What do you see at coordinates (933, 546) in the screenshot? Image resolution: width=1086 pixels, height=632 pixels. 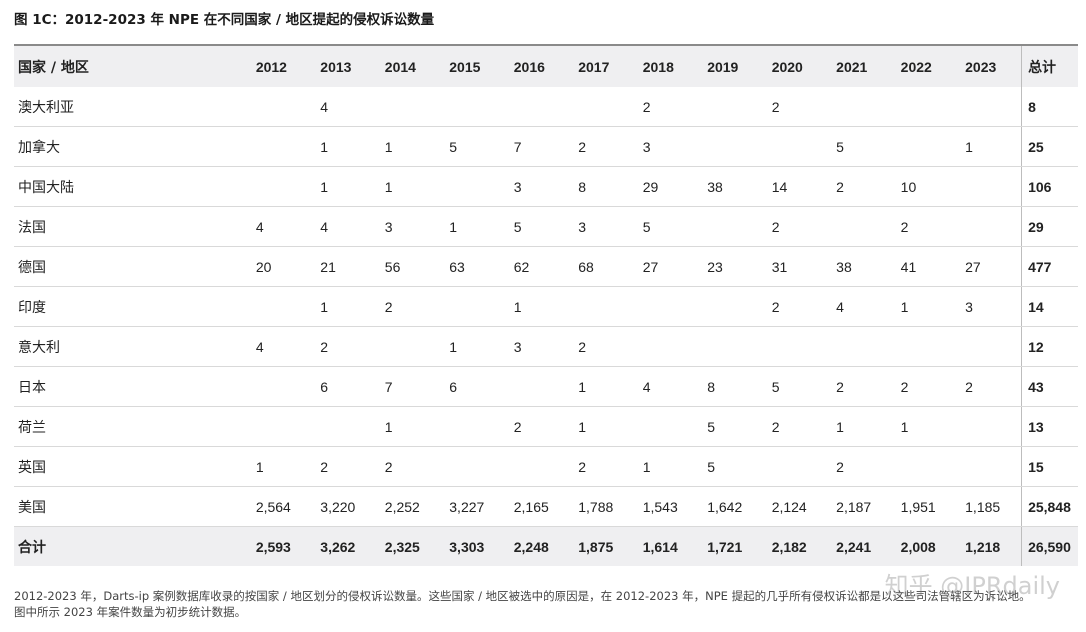 I see `cell-value: 2,008` at bounding box center [933, 546].